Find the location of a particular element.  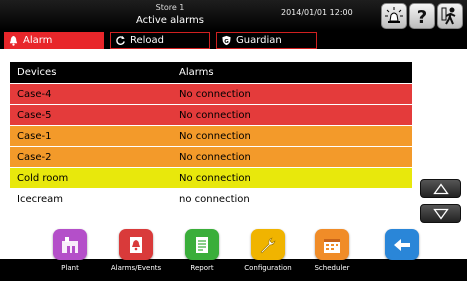

wrench-icon is located at coordinates (268, 244).